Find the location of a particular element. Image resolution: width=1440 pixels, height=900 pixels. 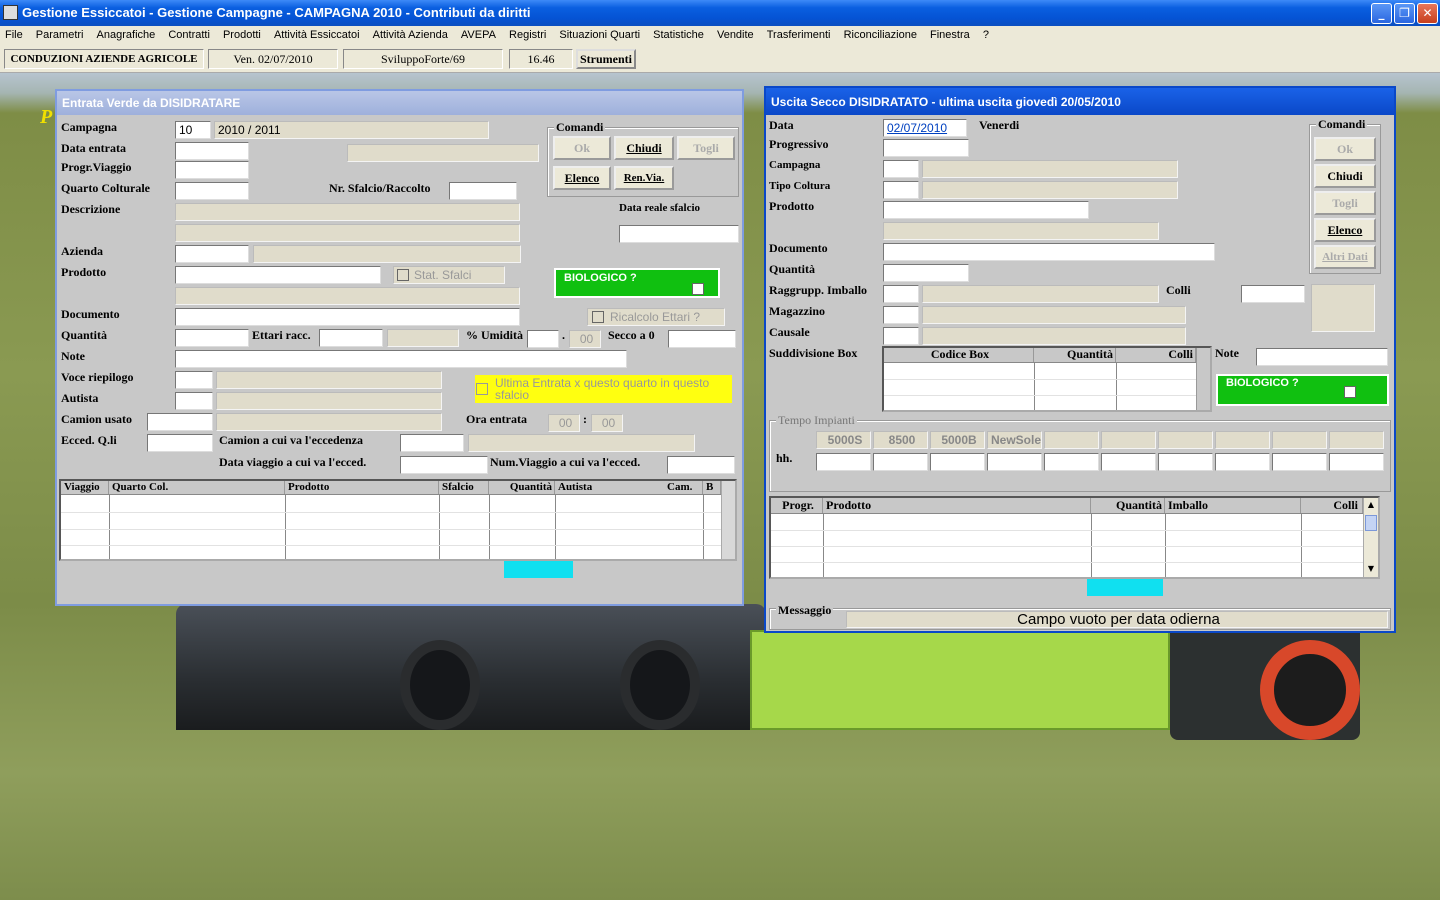

progressivo-input is located at coordinates (926, 148).